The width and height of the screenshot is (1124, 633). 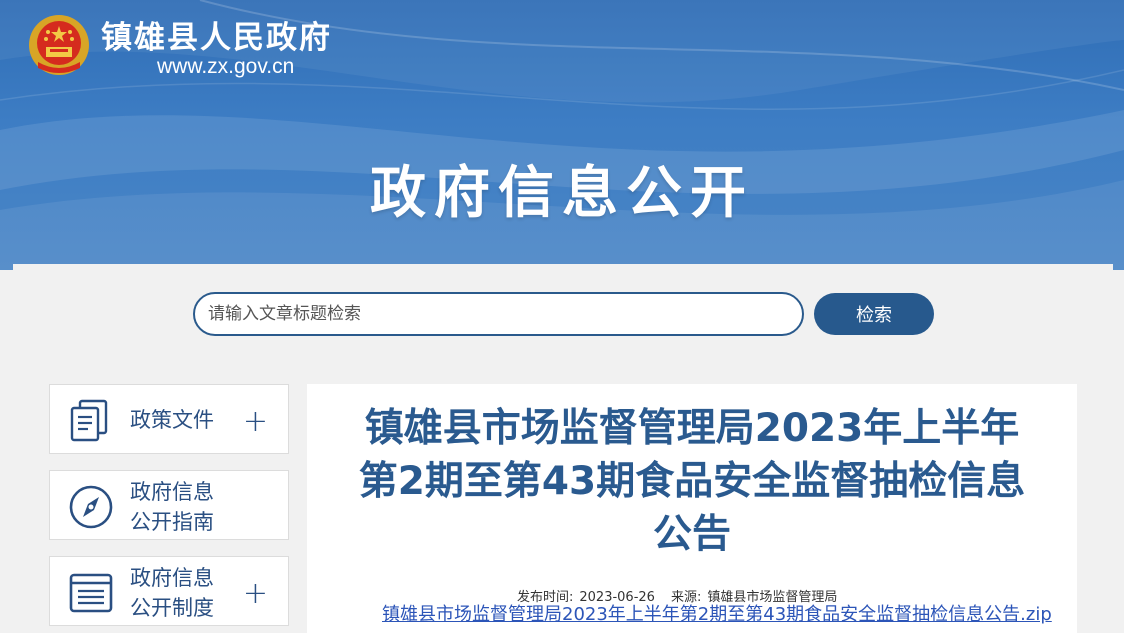 I want to click on compass-icon, so click(x=91, y=507).